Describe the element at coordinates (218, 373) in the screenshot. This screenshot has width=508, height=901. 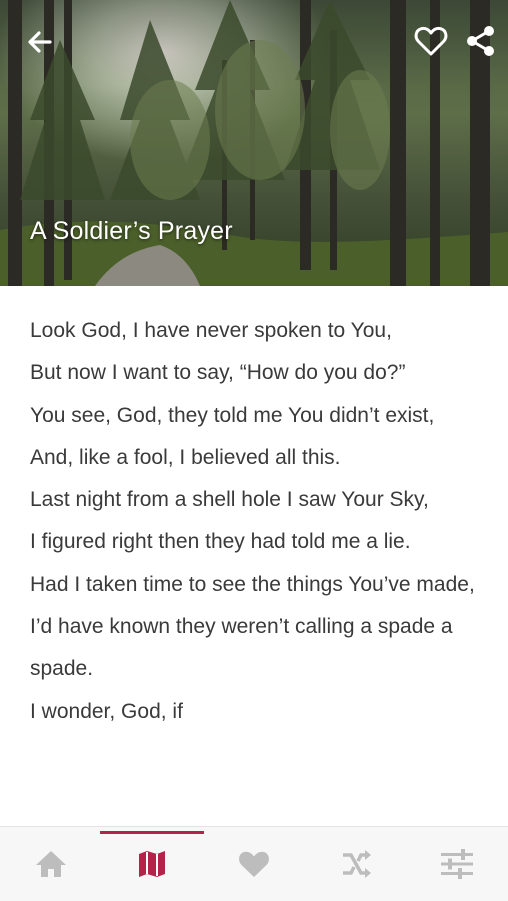
I see `poem-line: But now I want to say, “How do you do?”` at that location.